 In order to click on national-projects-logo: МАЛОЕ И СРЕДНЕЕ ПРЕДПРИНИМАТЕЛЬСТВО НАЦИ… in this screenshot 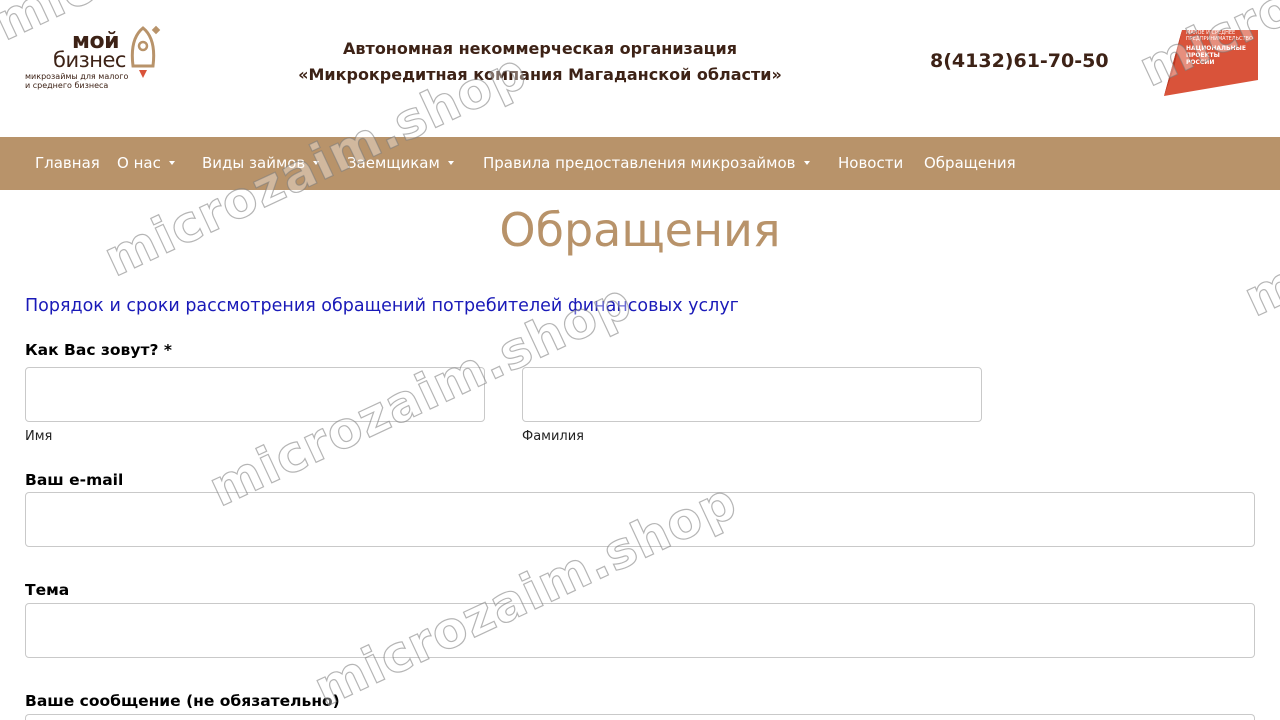, I will do `click(1210, 65)`.